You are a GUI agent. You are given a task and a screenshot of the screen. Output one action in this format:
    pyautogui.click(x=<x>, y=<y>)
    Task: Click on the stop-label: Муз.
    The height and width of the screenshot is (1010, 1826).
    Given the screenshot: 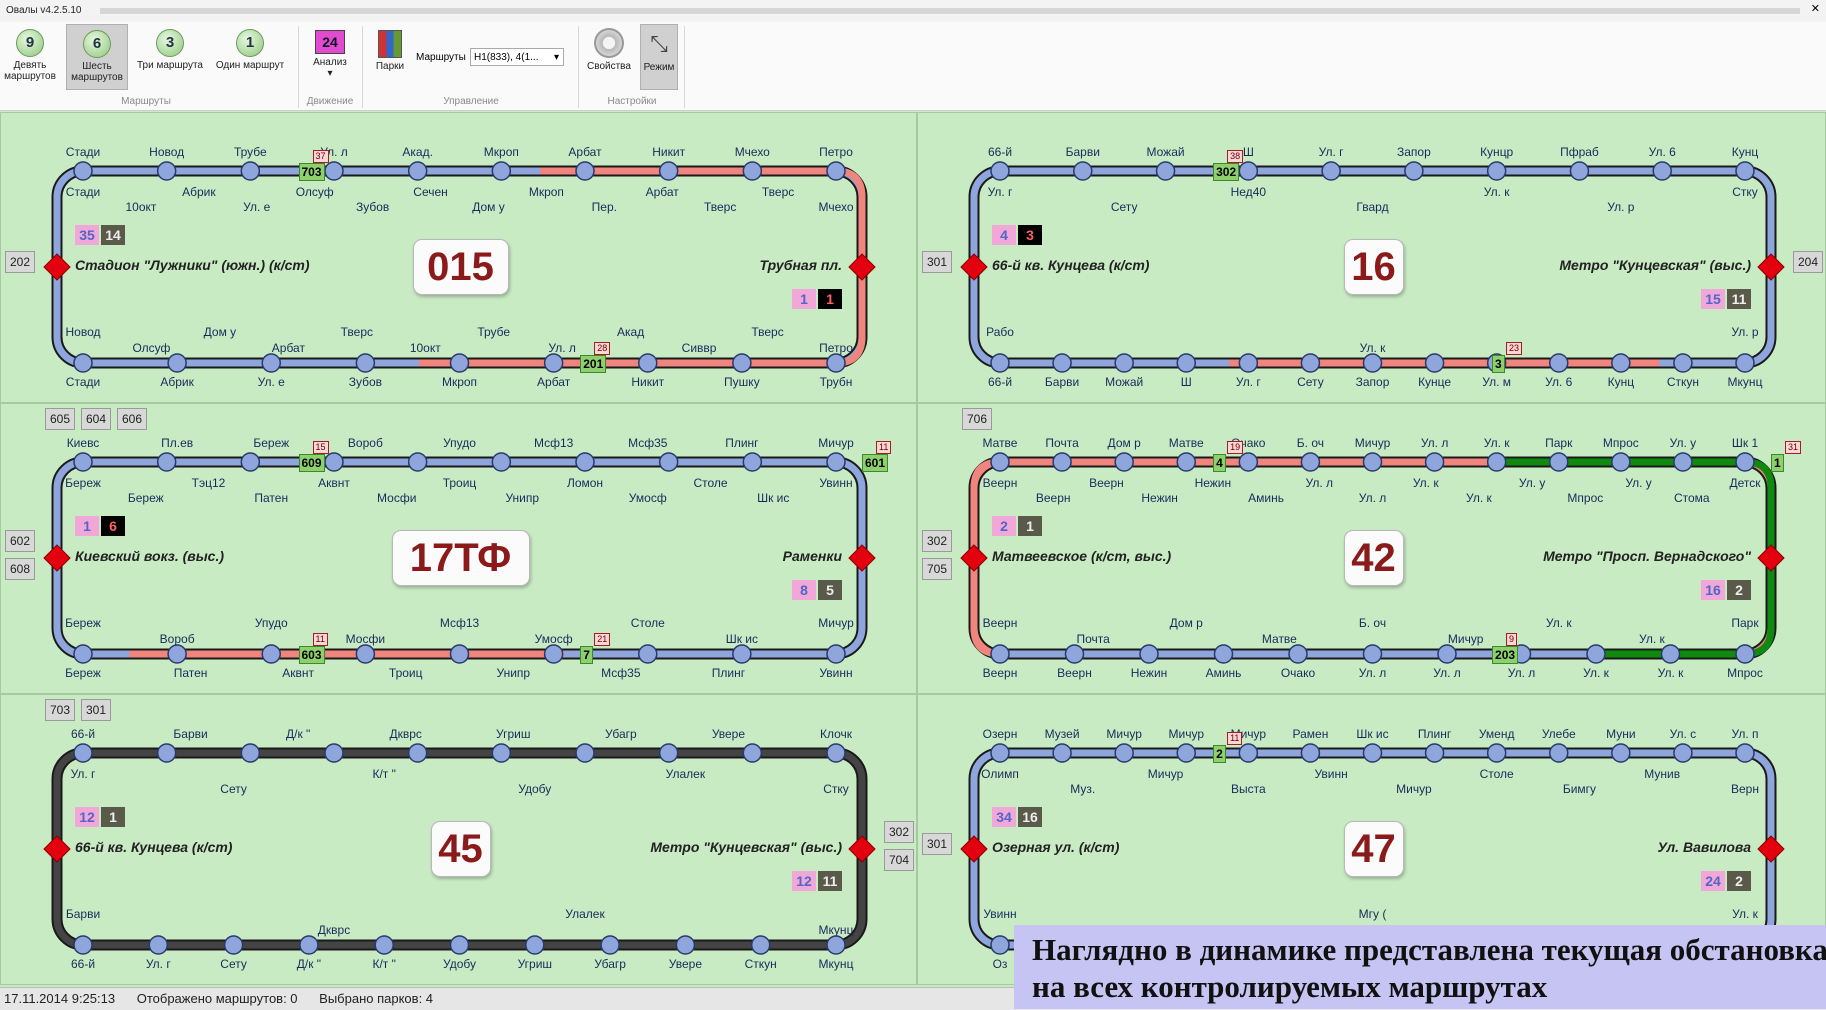 What is the action you would take?
    pyautogui.click(x=1083, y=789)
    